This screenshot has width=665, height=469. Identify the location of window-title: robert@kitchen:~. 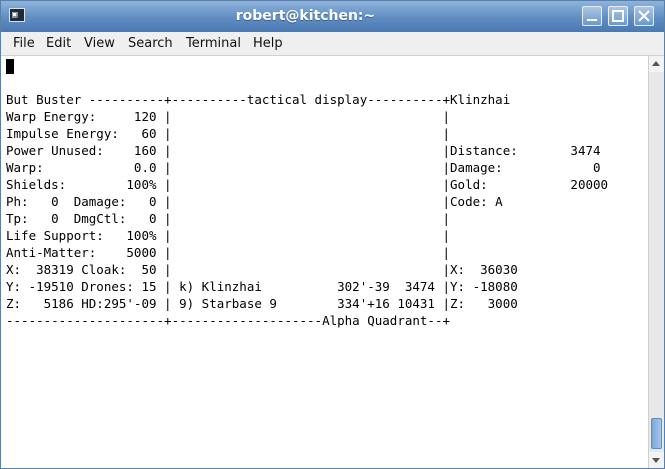
(305, 16).